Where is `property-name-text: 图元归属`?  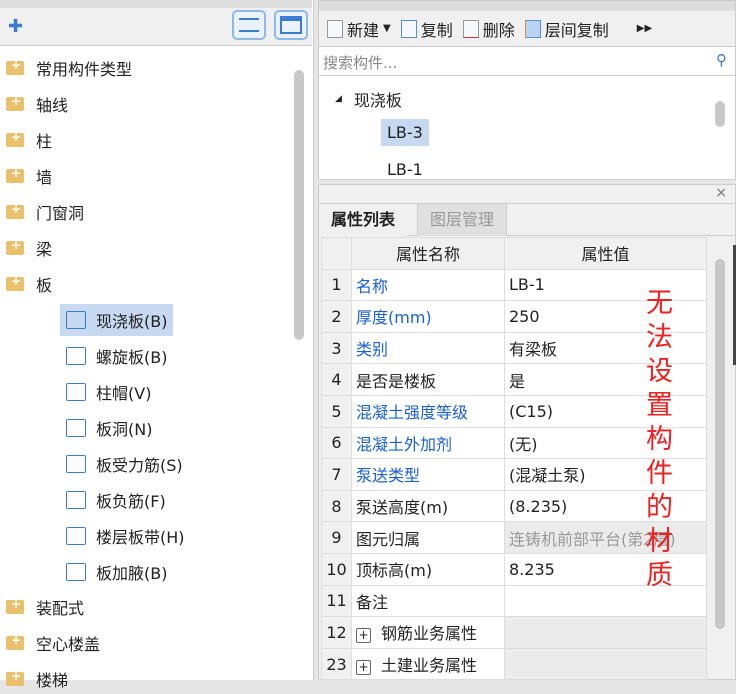 property-name-text: 图元归属 is located at coordinates (388, 539).